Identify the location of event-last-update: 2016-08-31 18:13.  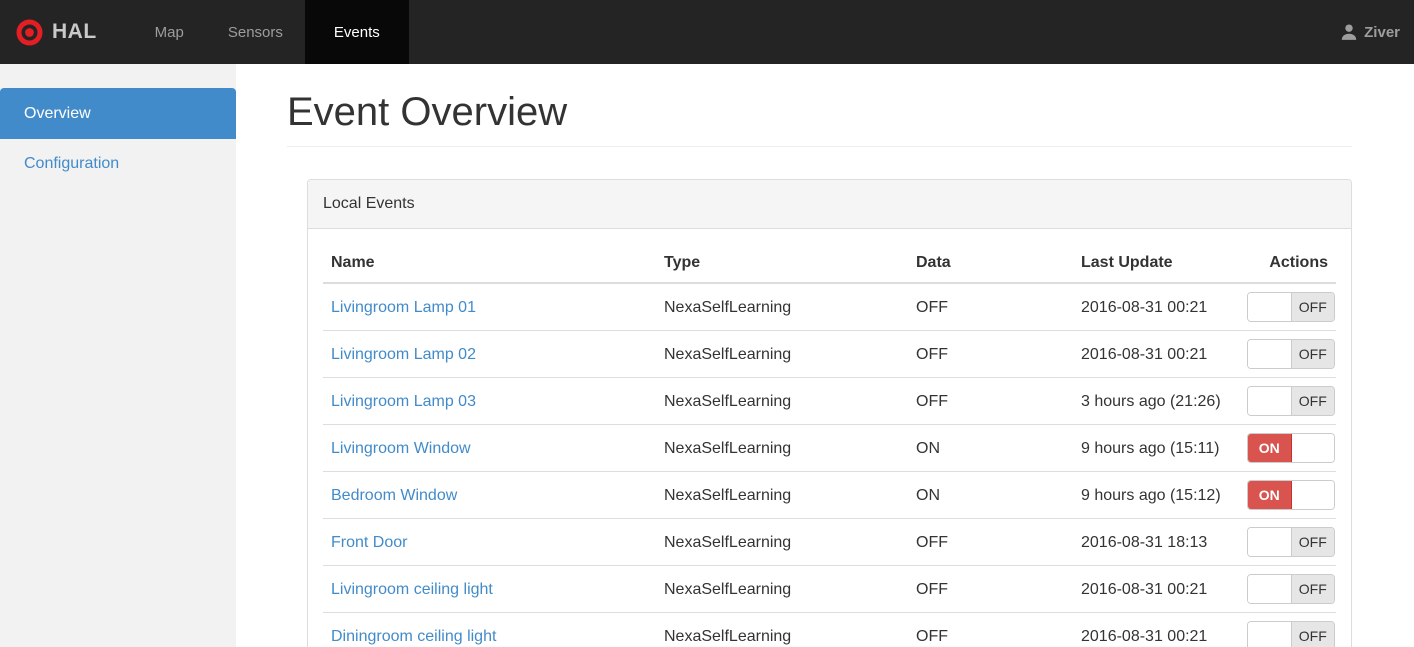
(1156, 542).